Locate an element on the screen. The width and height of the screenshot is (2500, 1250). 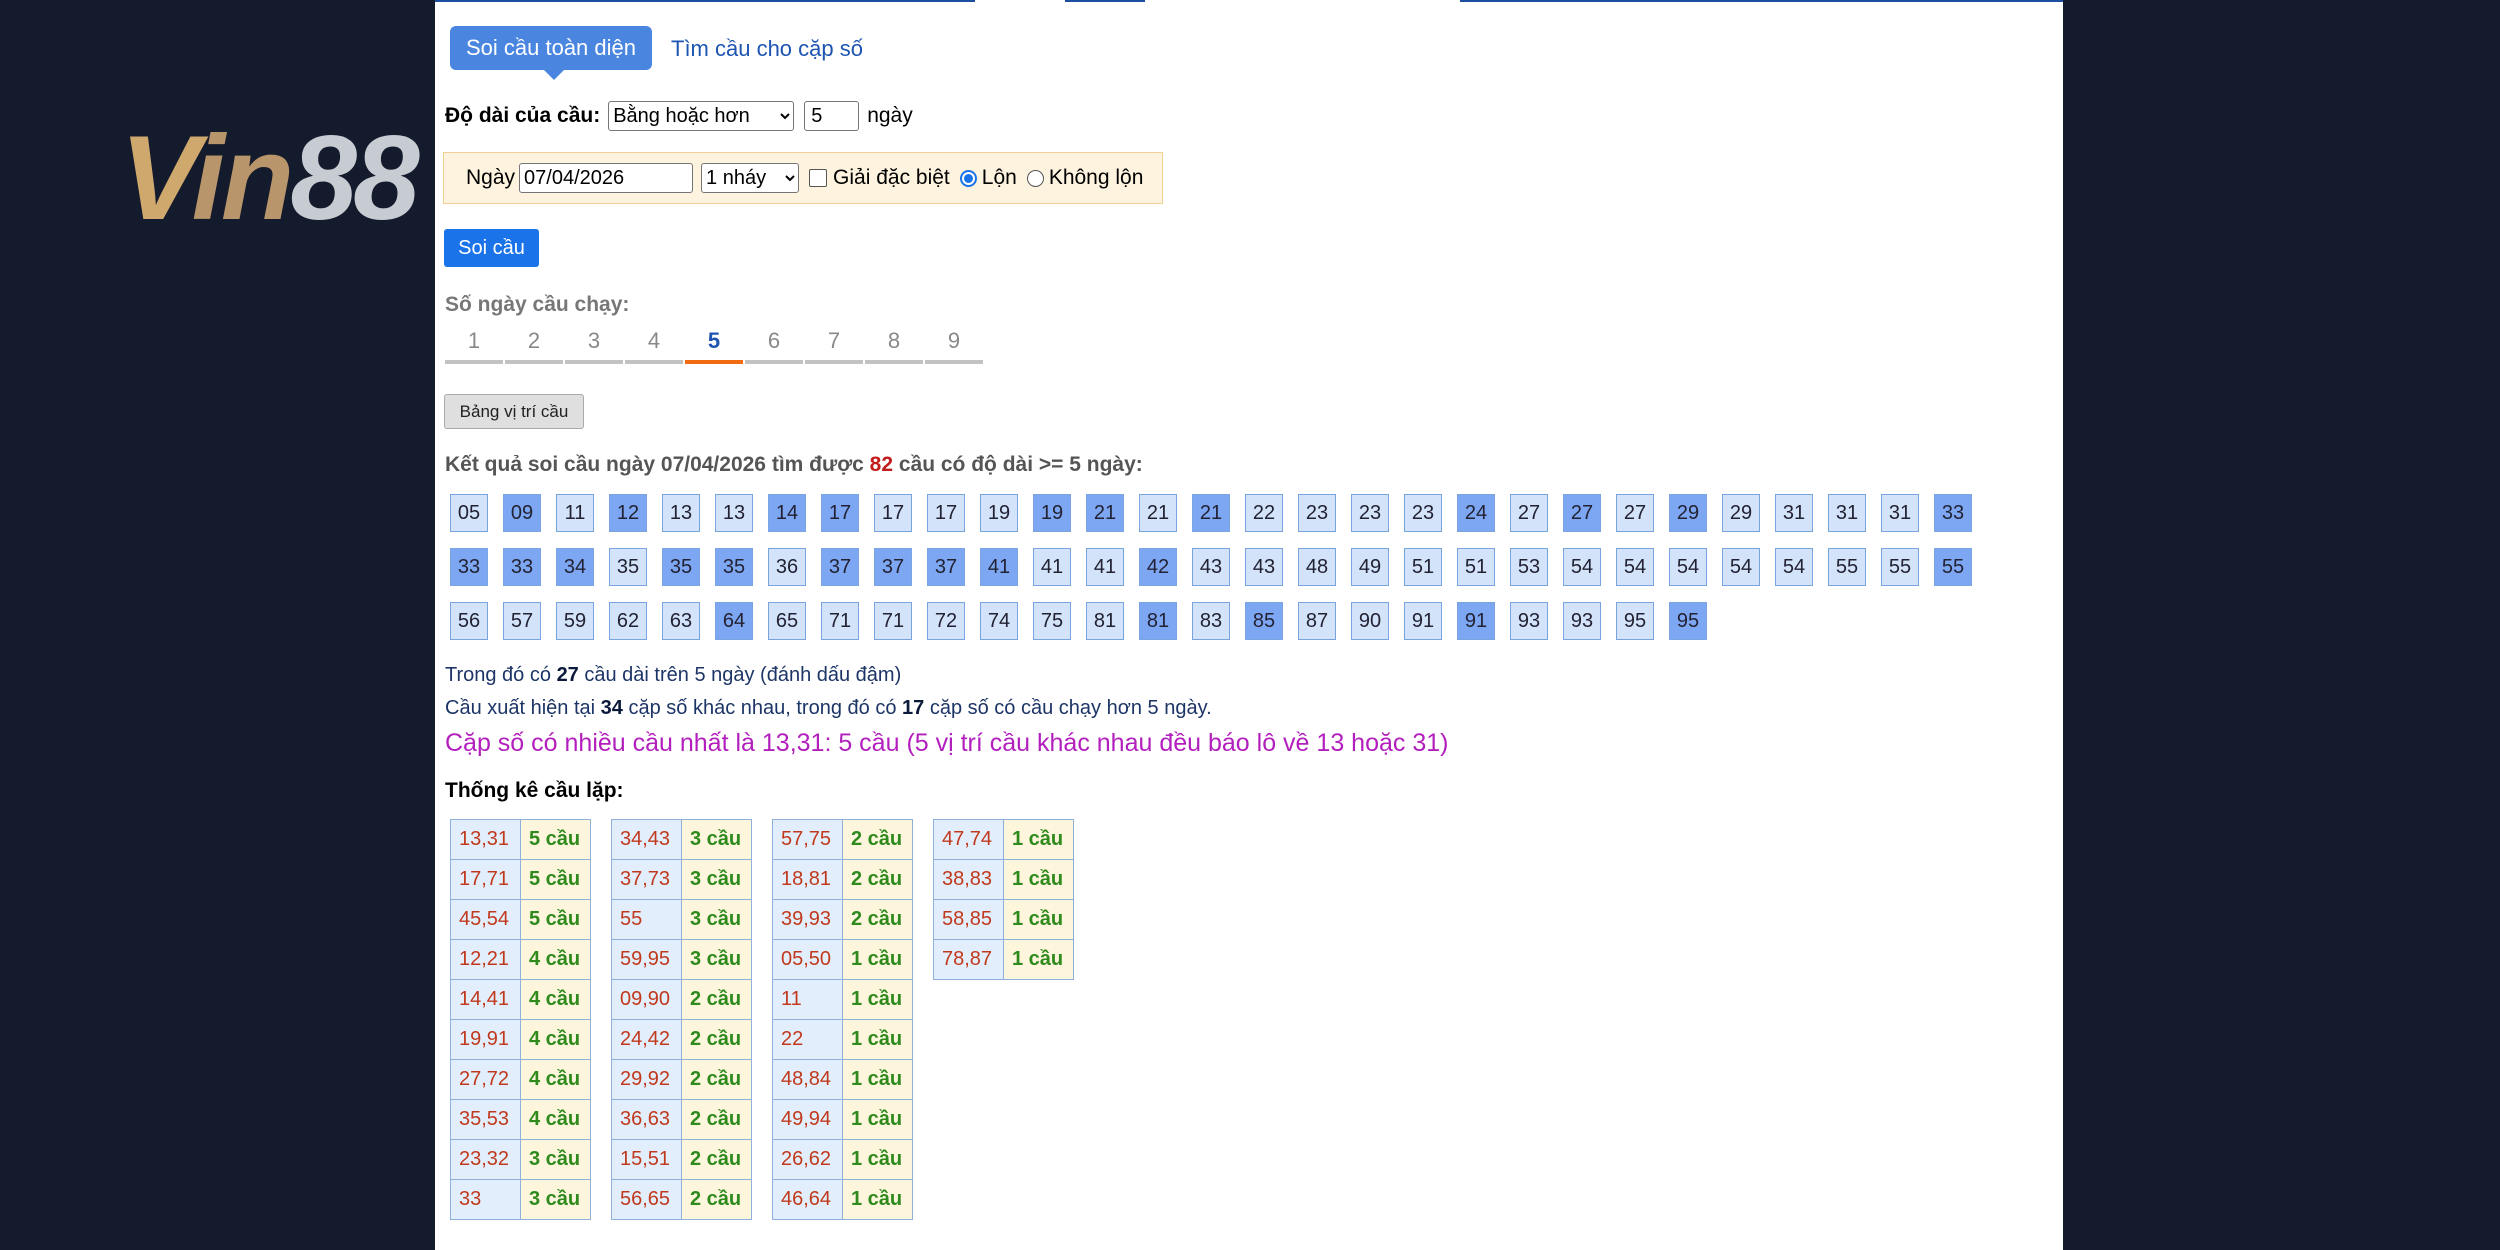
number-cell: 34 is located at coordinates (575, 567).